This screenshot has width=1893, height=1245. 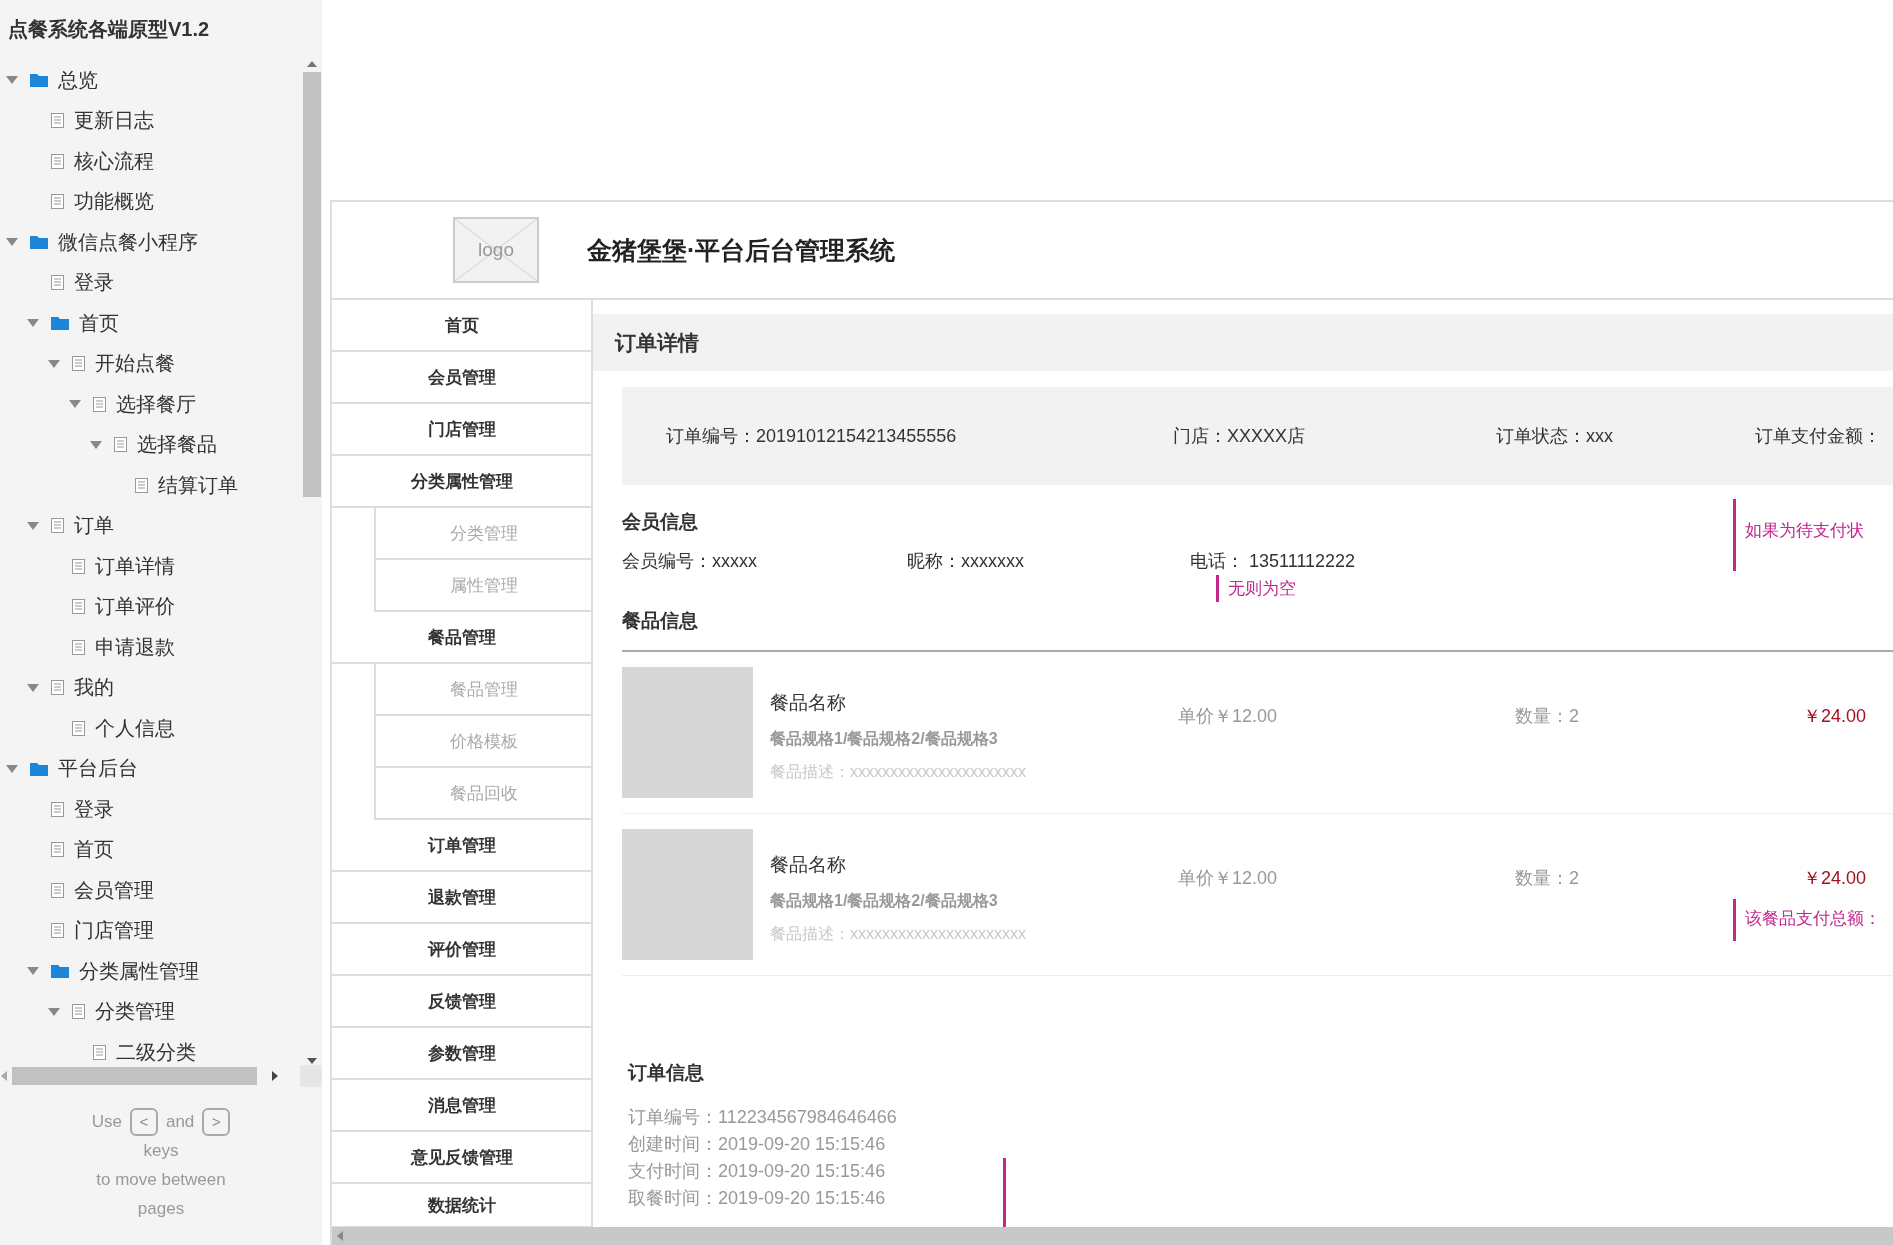 What do you see at coordinates (1334, 436) in the screenshot?
I see `summary-field: 门店：XXXXX店` at bounding box center [1334, 436].